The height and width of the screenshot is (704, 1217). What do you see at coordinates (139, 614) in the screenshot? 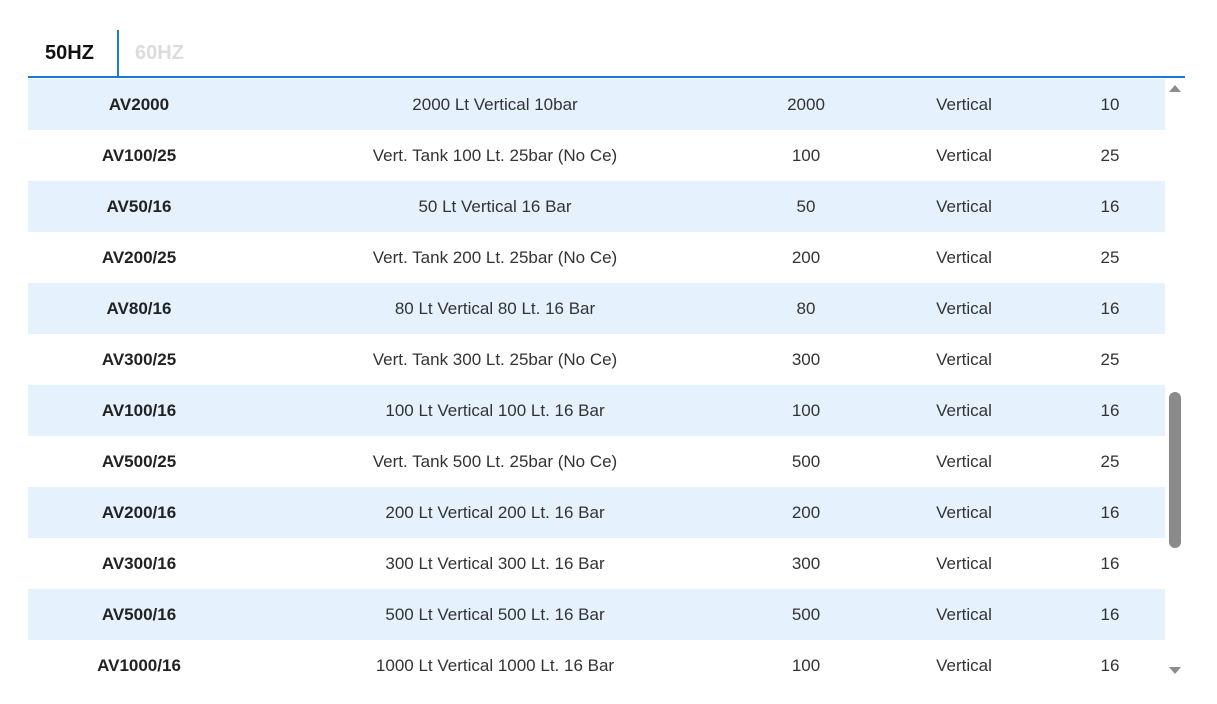
I see `product-code: AV500/16` at bounding box center [139, 614].